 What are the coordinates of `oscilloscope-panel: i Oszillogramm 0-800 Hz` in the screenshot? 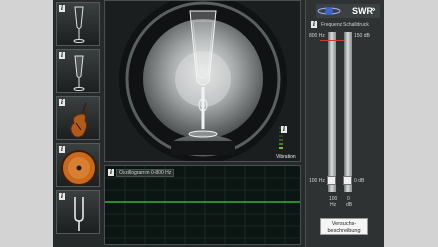 It's located at (202, 205).